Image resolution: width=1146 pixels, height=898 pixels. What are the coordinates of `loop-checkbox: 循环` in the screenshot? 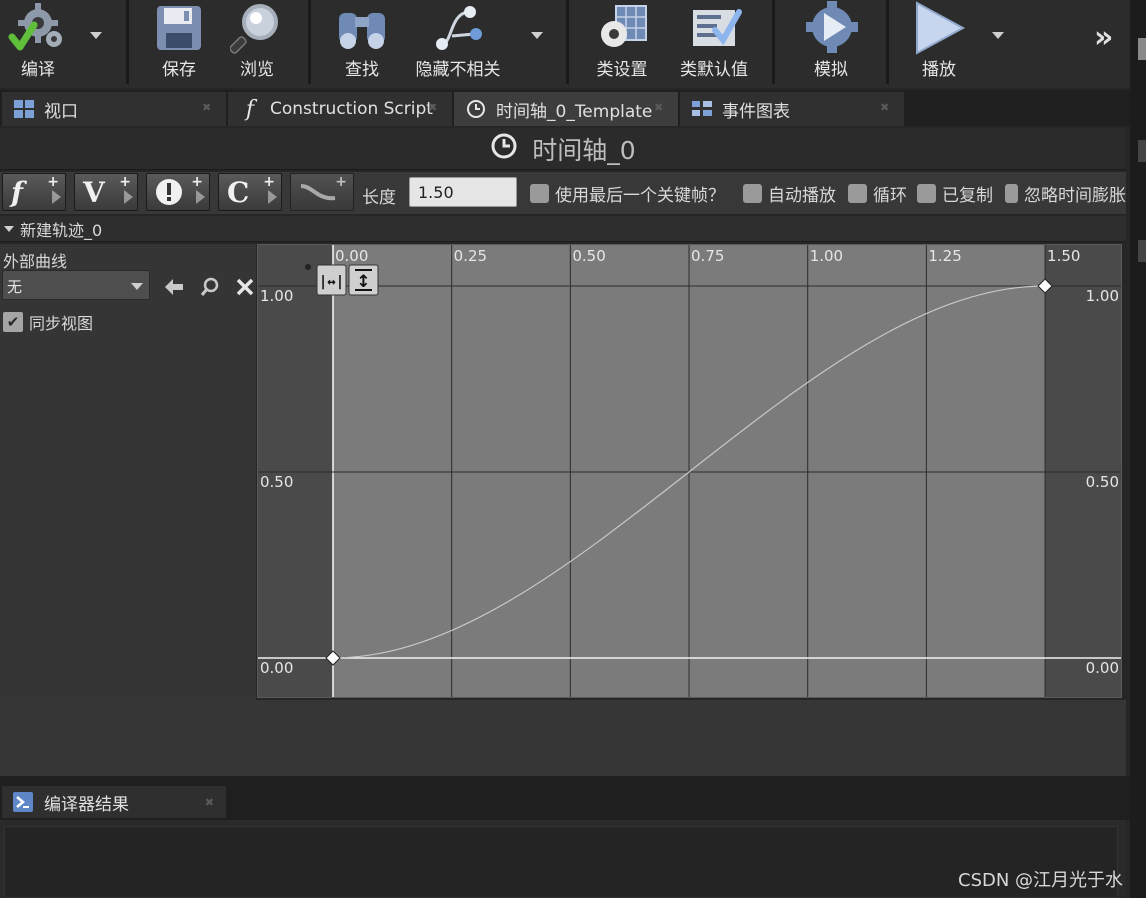 It's located at (877, 193).